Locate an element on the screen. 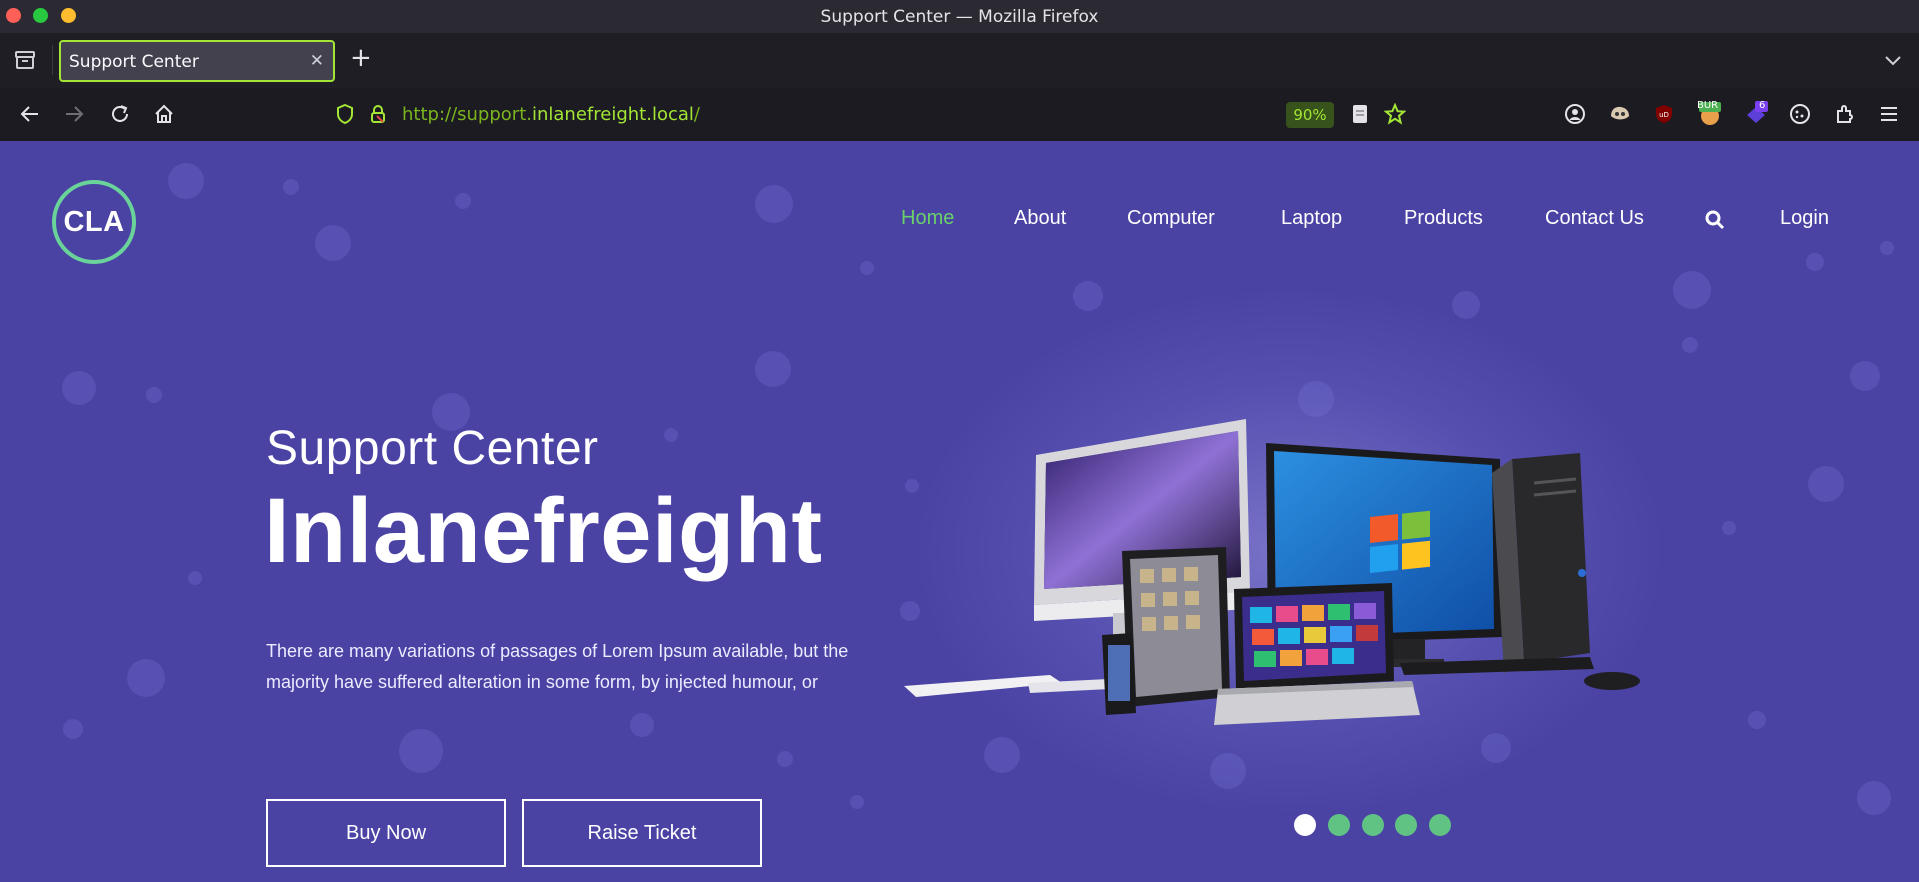  mouse-image is located at coordinates (1612, 681).